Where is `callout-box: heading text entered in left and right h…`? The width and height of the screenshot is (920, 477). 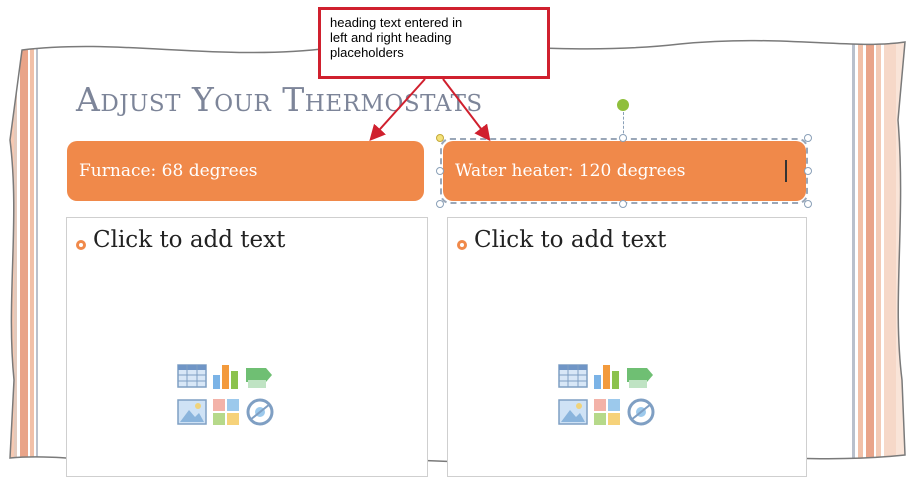 callout-box: heading text entered in left and right h… is located at coordinates (434, 43).